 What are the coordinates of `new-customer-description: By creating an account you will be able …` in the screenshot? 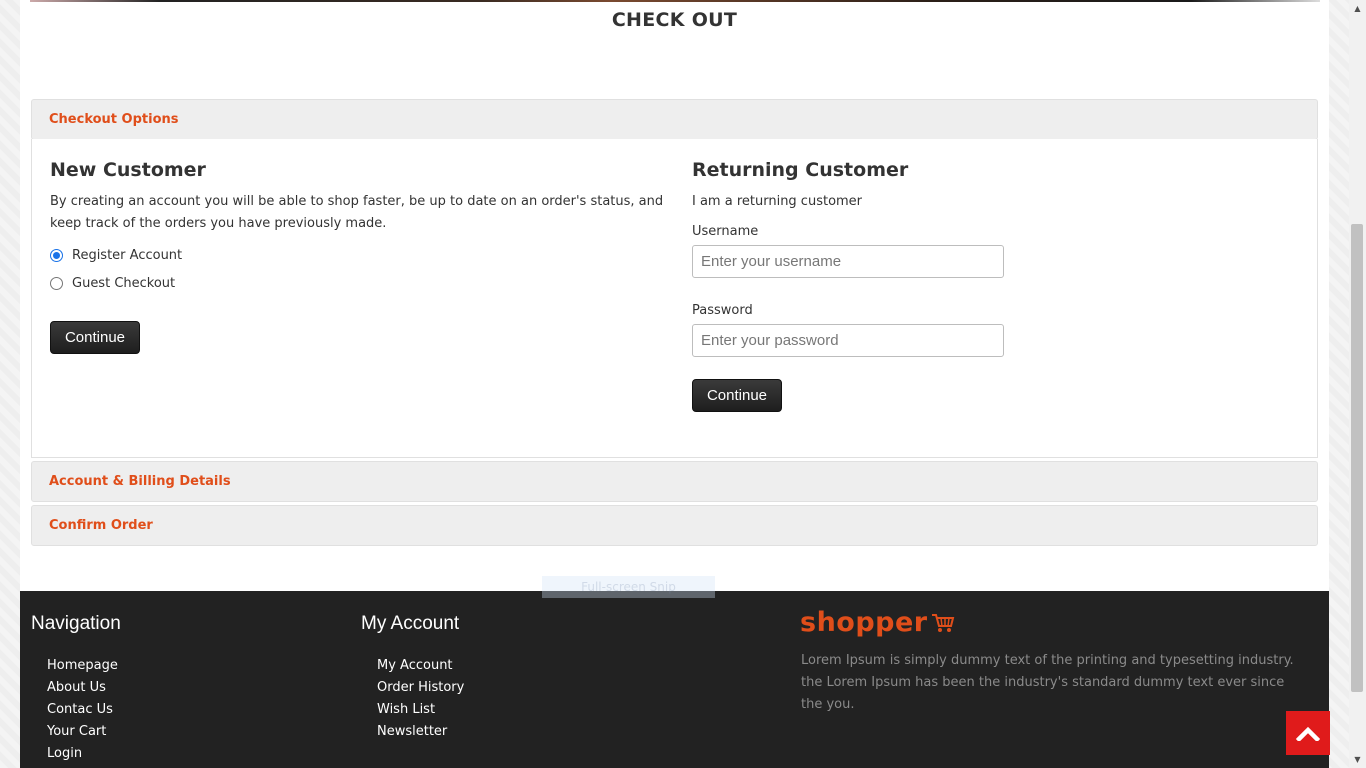 It's located at (357, 212).